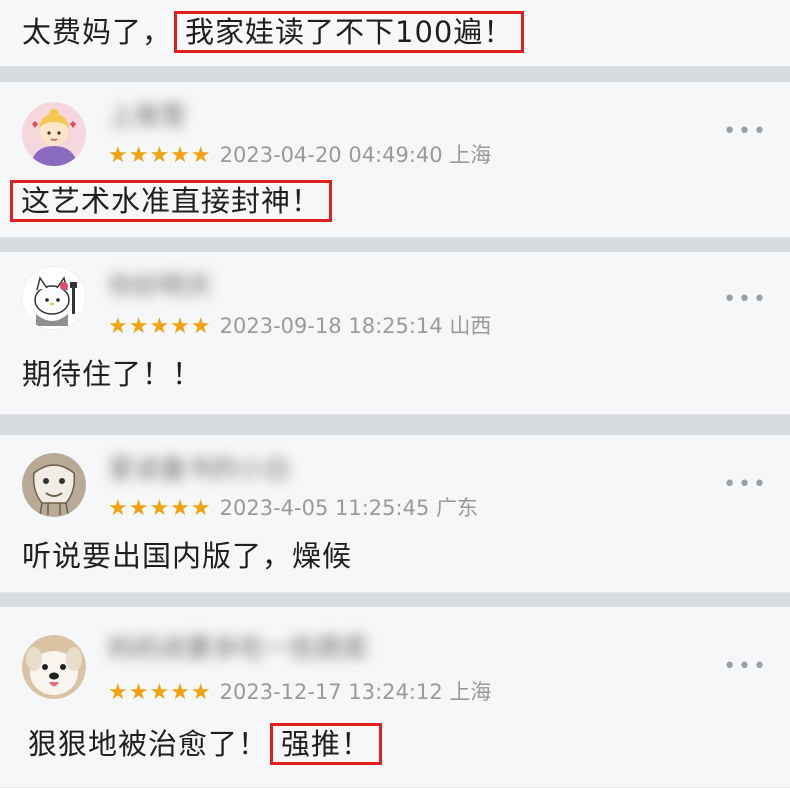 The image size is (790, 788). I want to click on review-date: 2023-04-20 04:49:40, so click(331, 155).